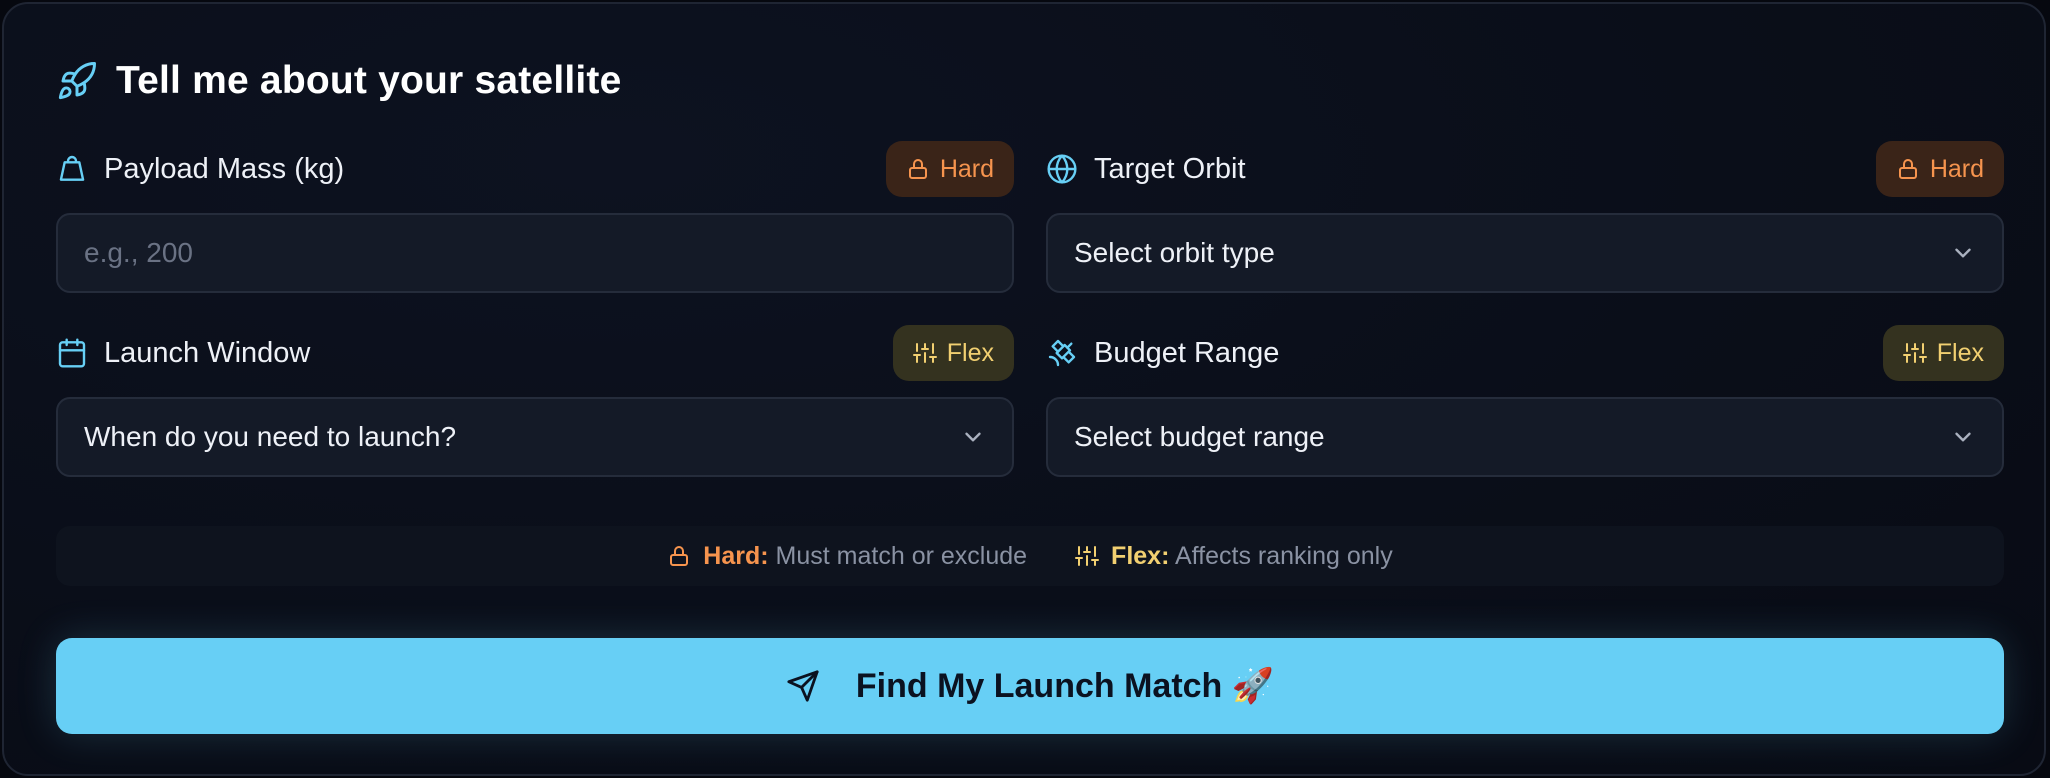  I want to click on target-orbit-value: Select orbit type, so click(1174, 252).